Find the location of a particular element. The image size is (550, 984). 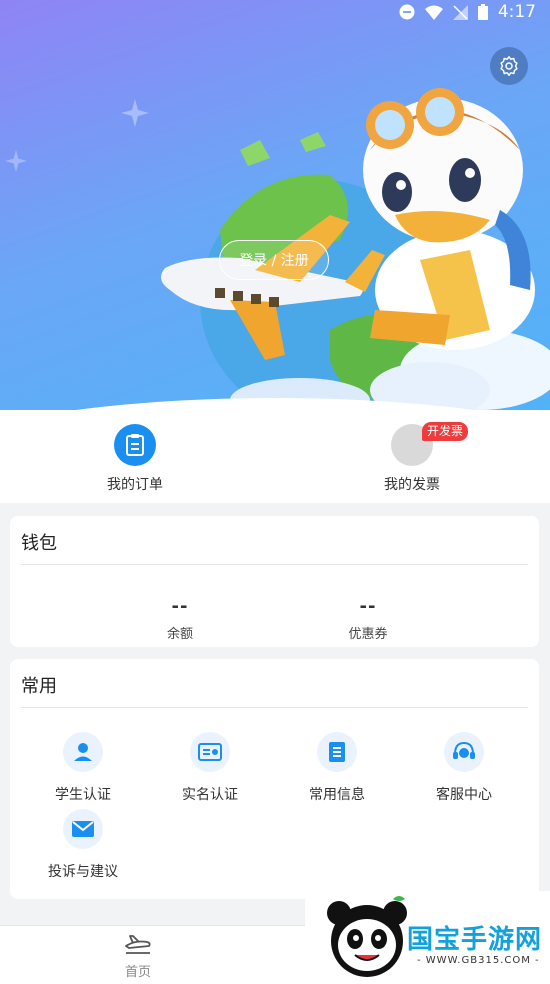

site-watermark: 国宝手游网 - WWW.GB315.COM - is located at coordinates (427, 937).